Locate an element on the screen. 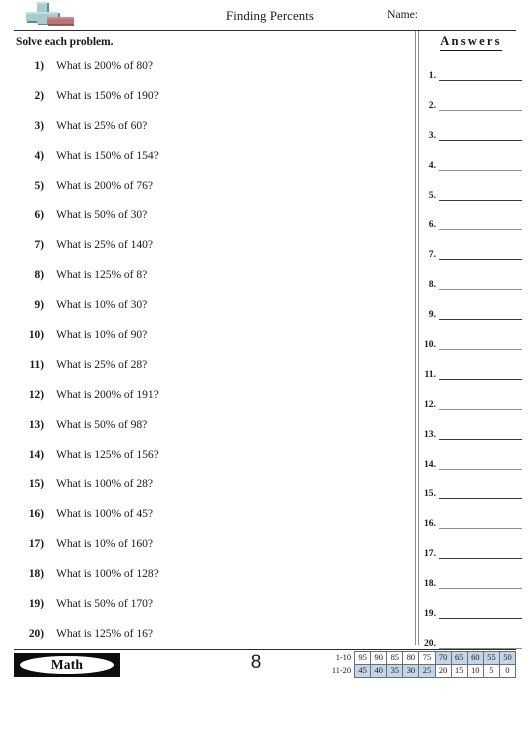 The height and width of the screenshot is (749, 530). answer-row: 14. is located at coordinates (471, 469).